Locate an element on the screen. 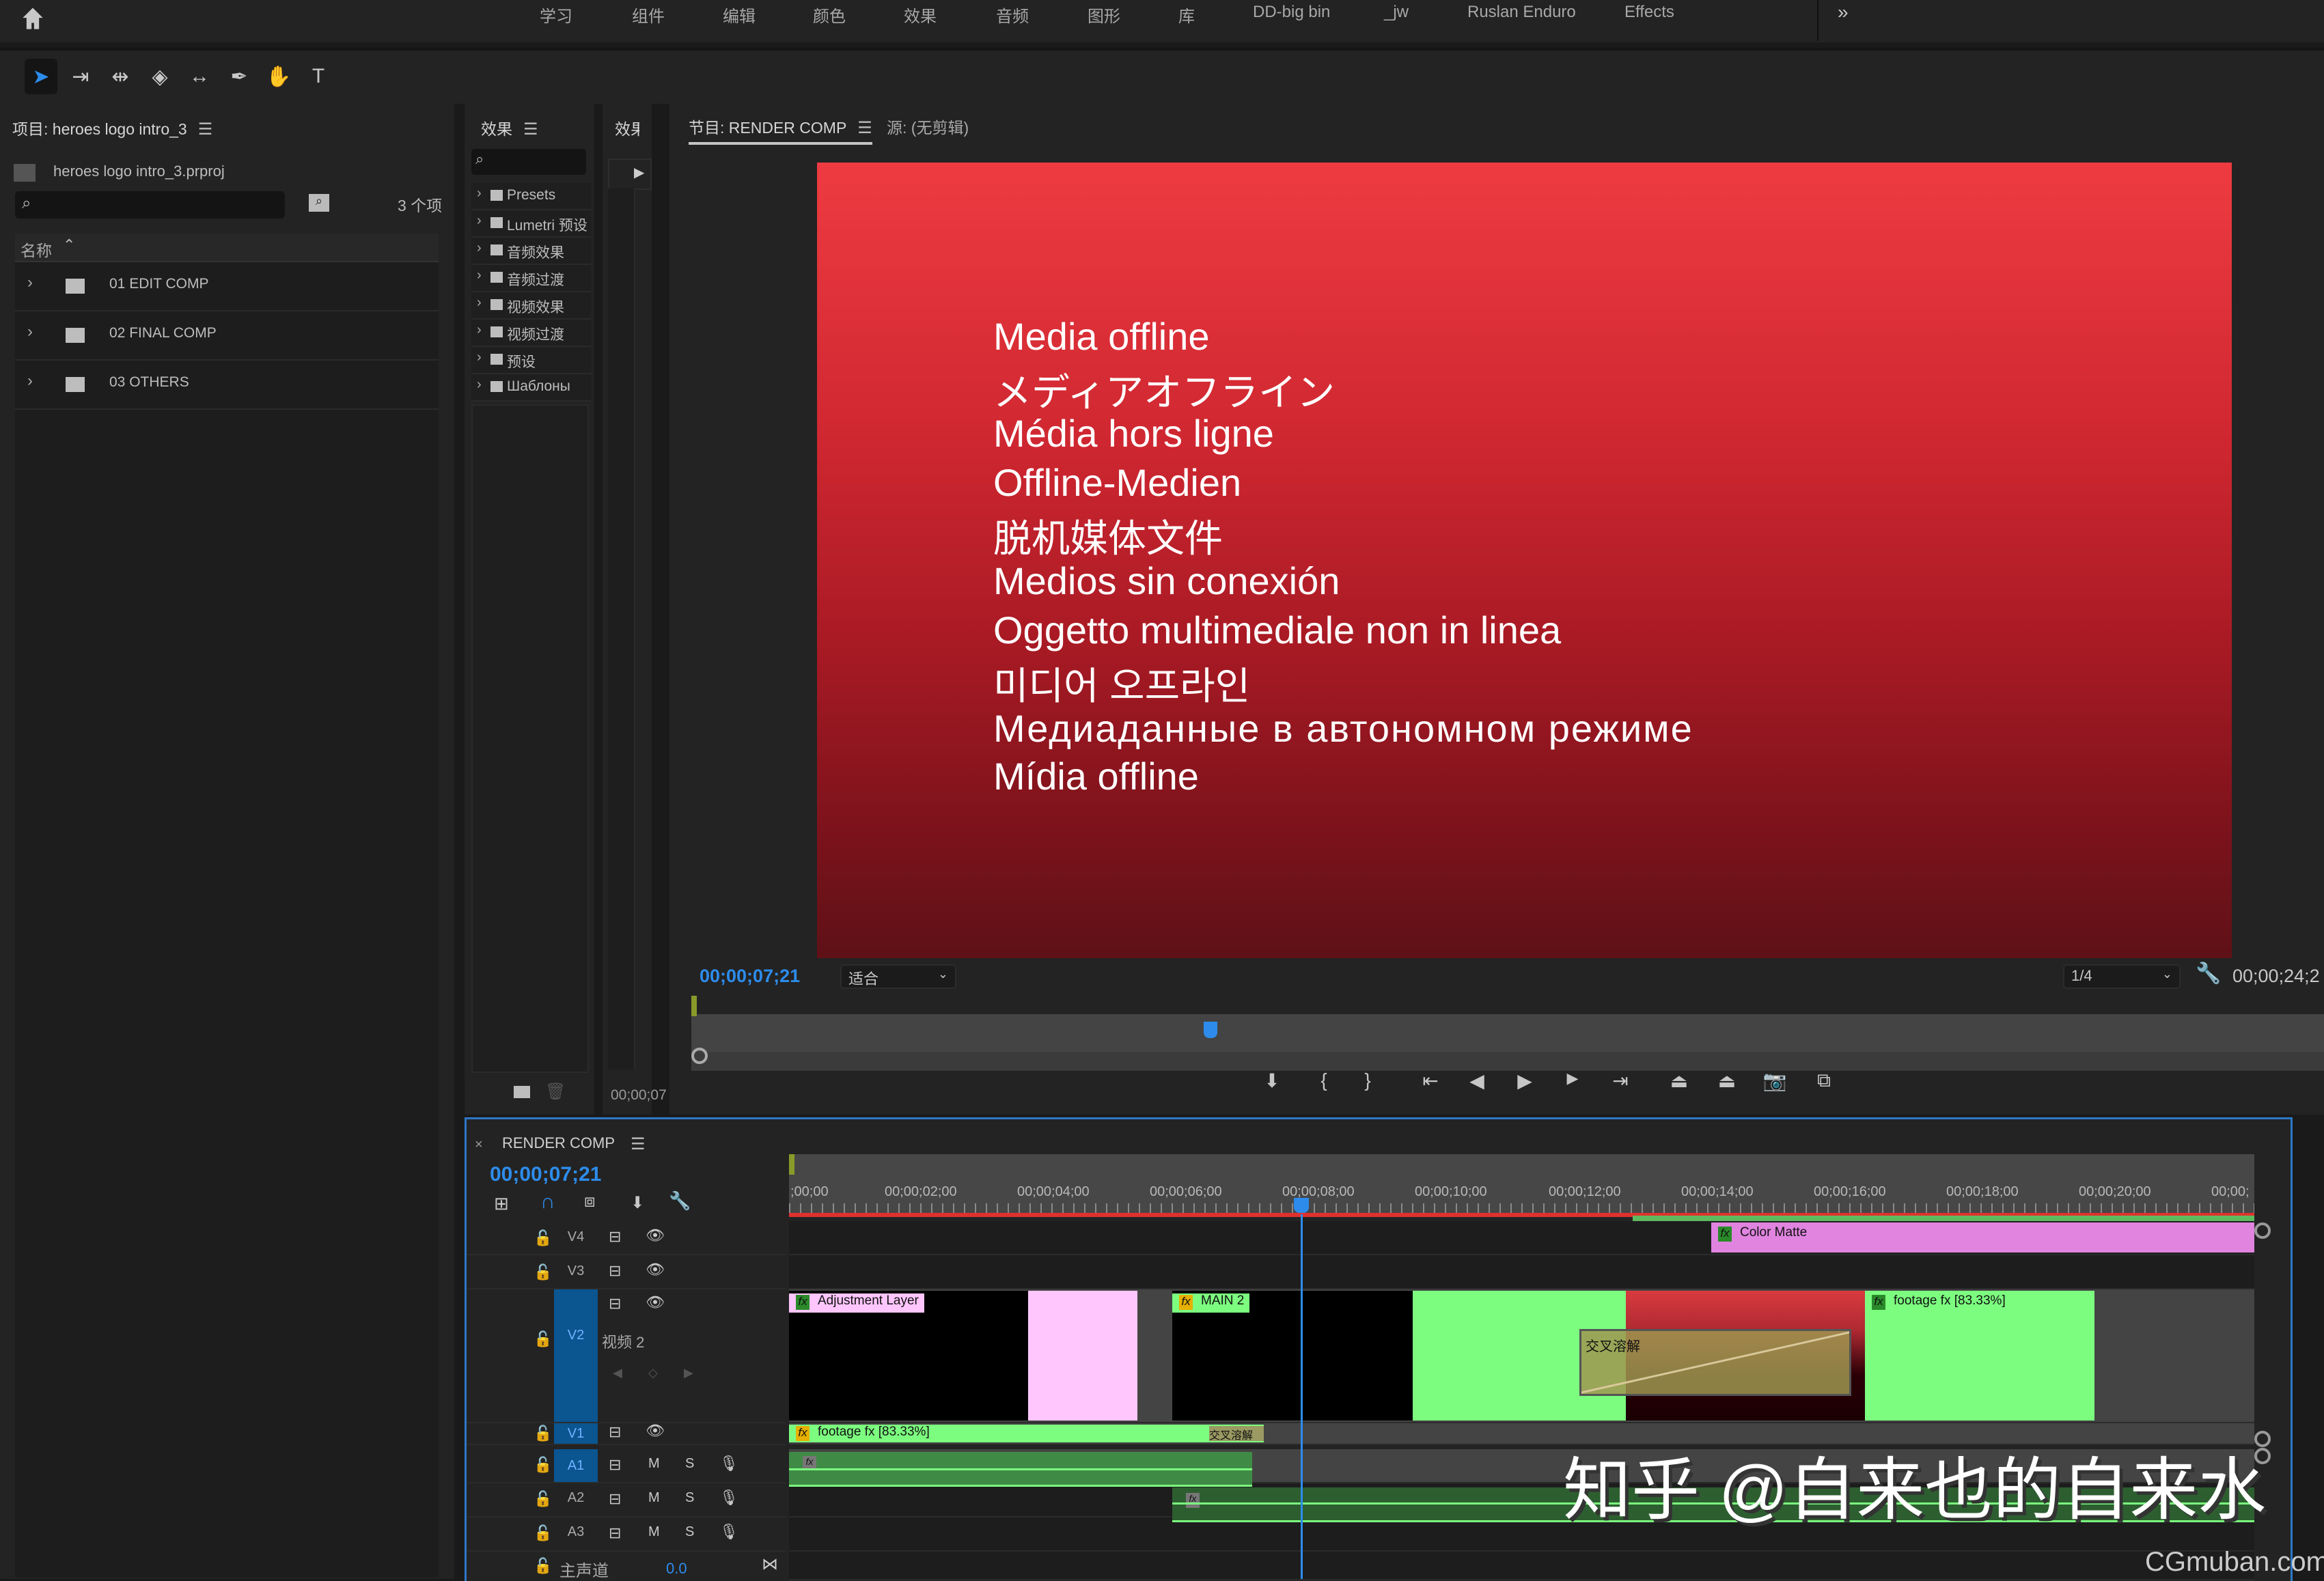  clip-main-2: fx MAIN 2 is located at coordinates (1292, 1356).